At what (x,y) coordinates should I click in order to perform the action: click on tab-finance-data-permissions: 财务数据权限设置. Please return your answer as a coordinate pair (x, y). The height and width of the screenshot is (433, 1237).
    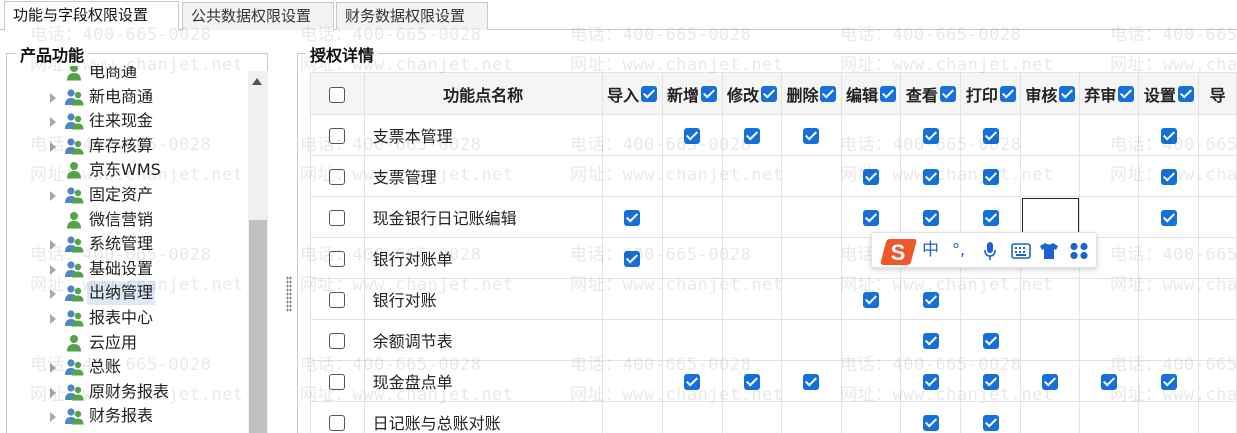
    Looking at the image, I should click on (412, 16).